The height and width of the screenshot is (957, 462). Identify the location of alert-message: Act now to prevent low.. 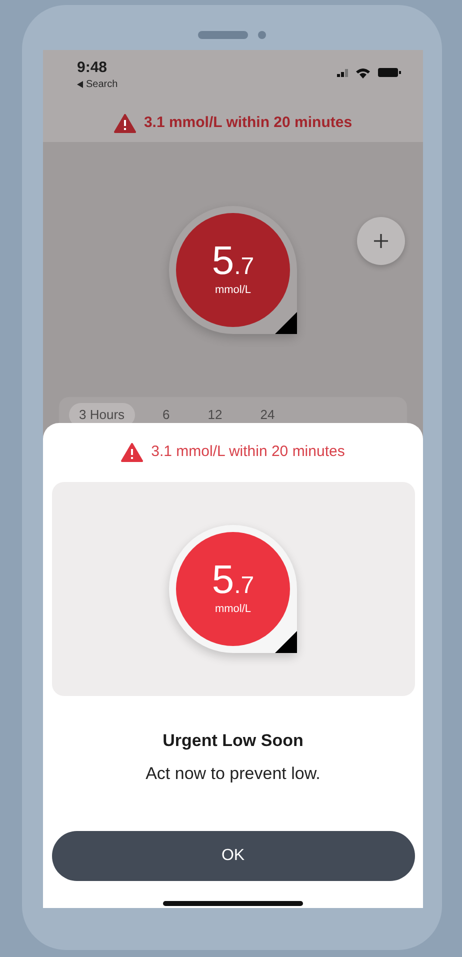
(233, 774).